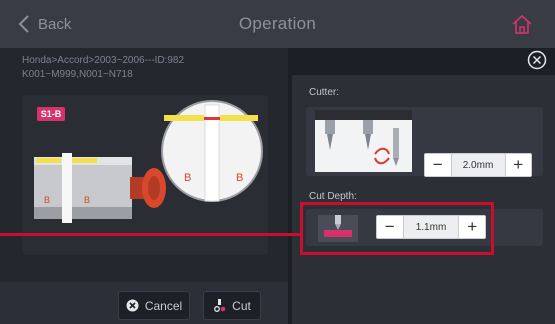 The height and width of the screenshot is (324, 555). Describe the element at coordinates (220, 305) in the screenshot. I see `cutter-icon` at that location.